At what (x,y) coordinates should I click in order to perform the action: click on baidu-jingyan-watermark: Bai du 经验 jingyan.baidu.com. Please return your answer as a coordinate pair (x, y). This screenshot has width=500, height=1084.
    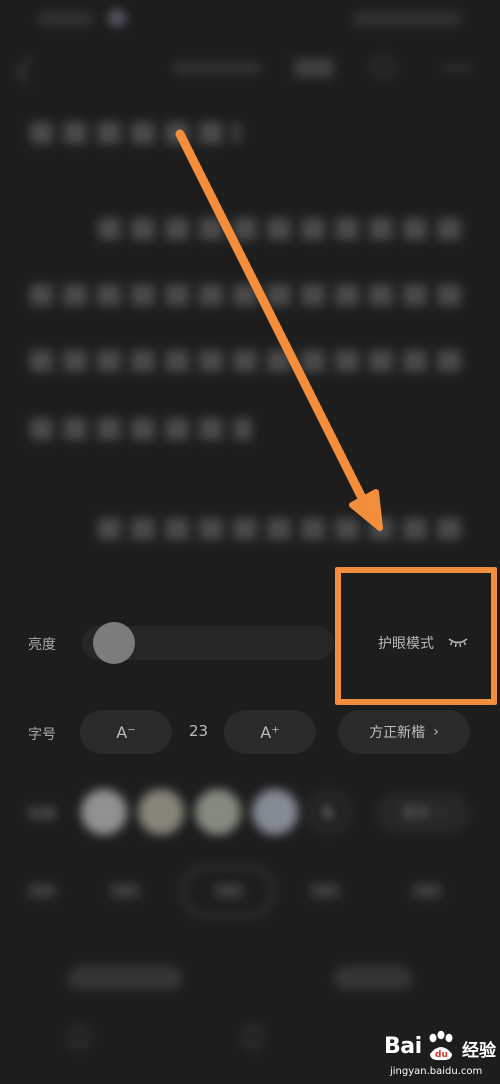
    Looking at the image, I should click on (442, 1056).